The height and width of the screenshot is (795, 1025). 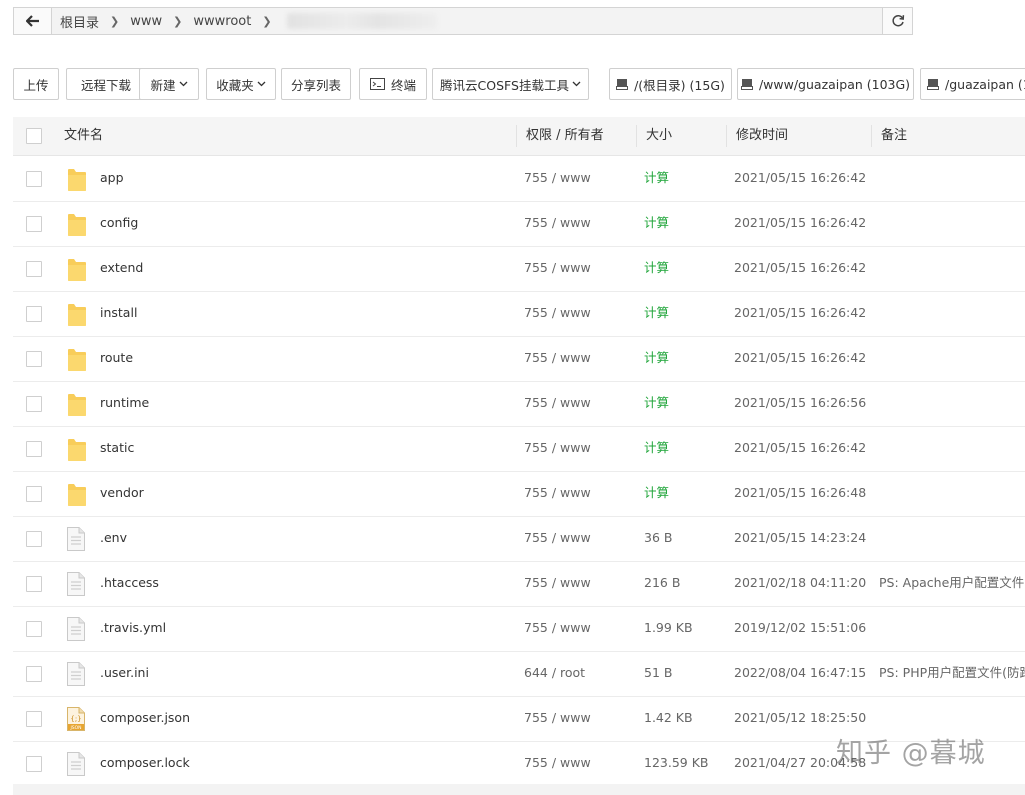 I want to click on file-note: PS: PHP用户配置文件(防跨, so click(x=952, y=673).